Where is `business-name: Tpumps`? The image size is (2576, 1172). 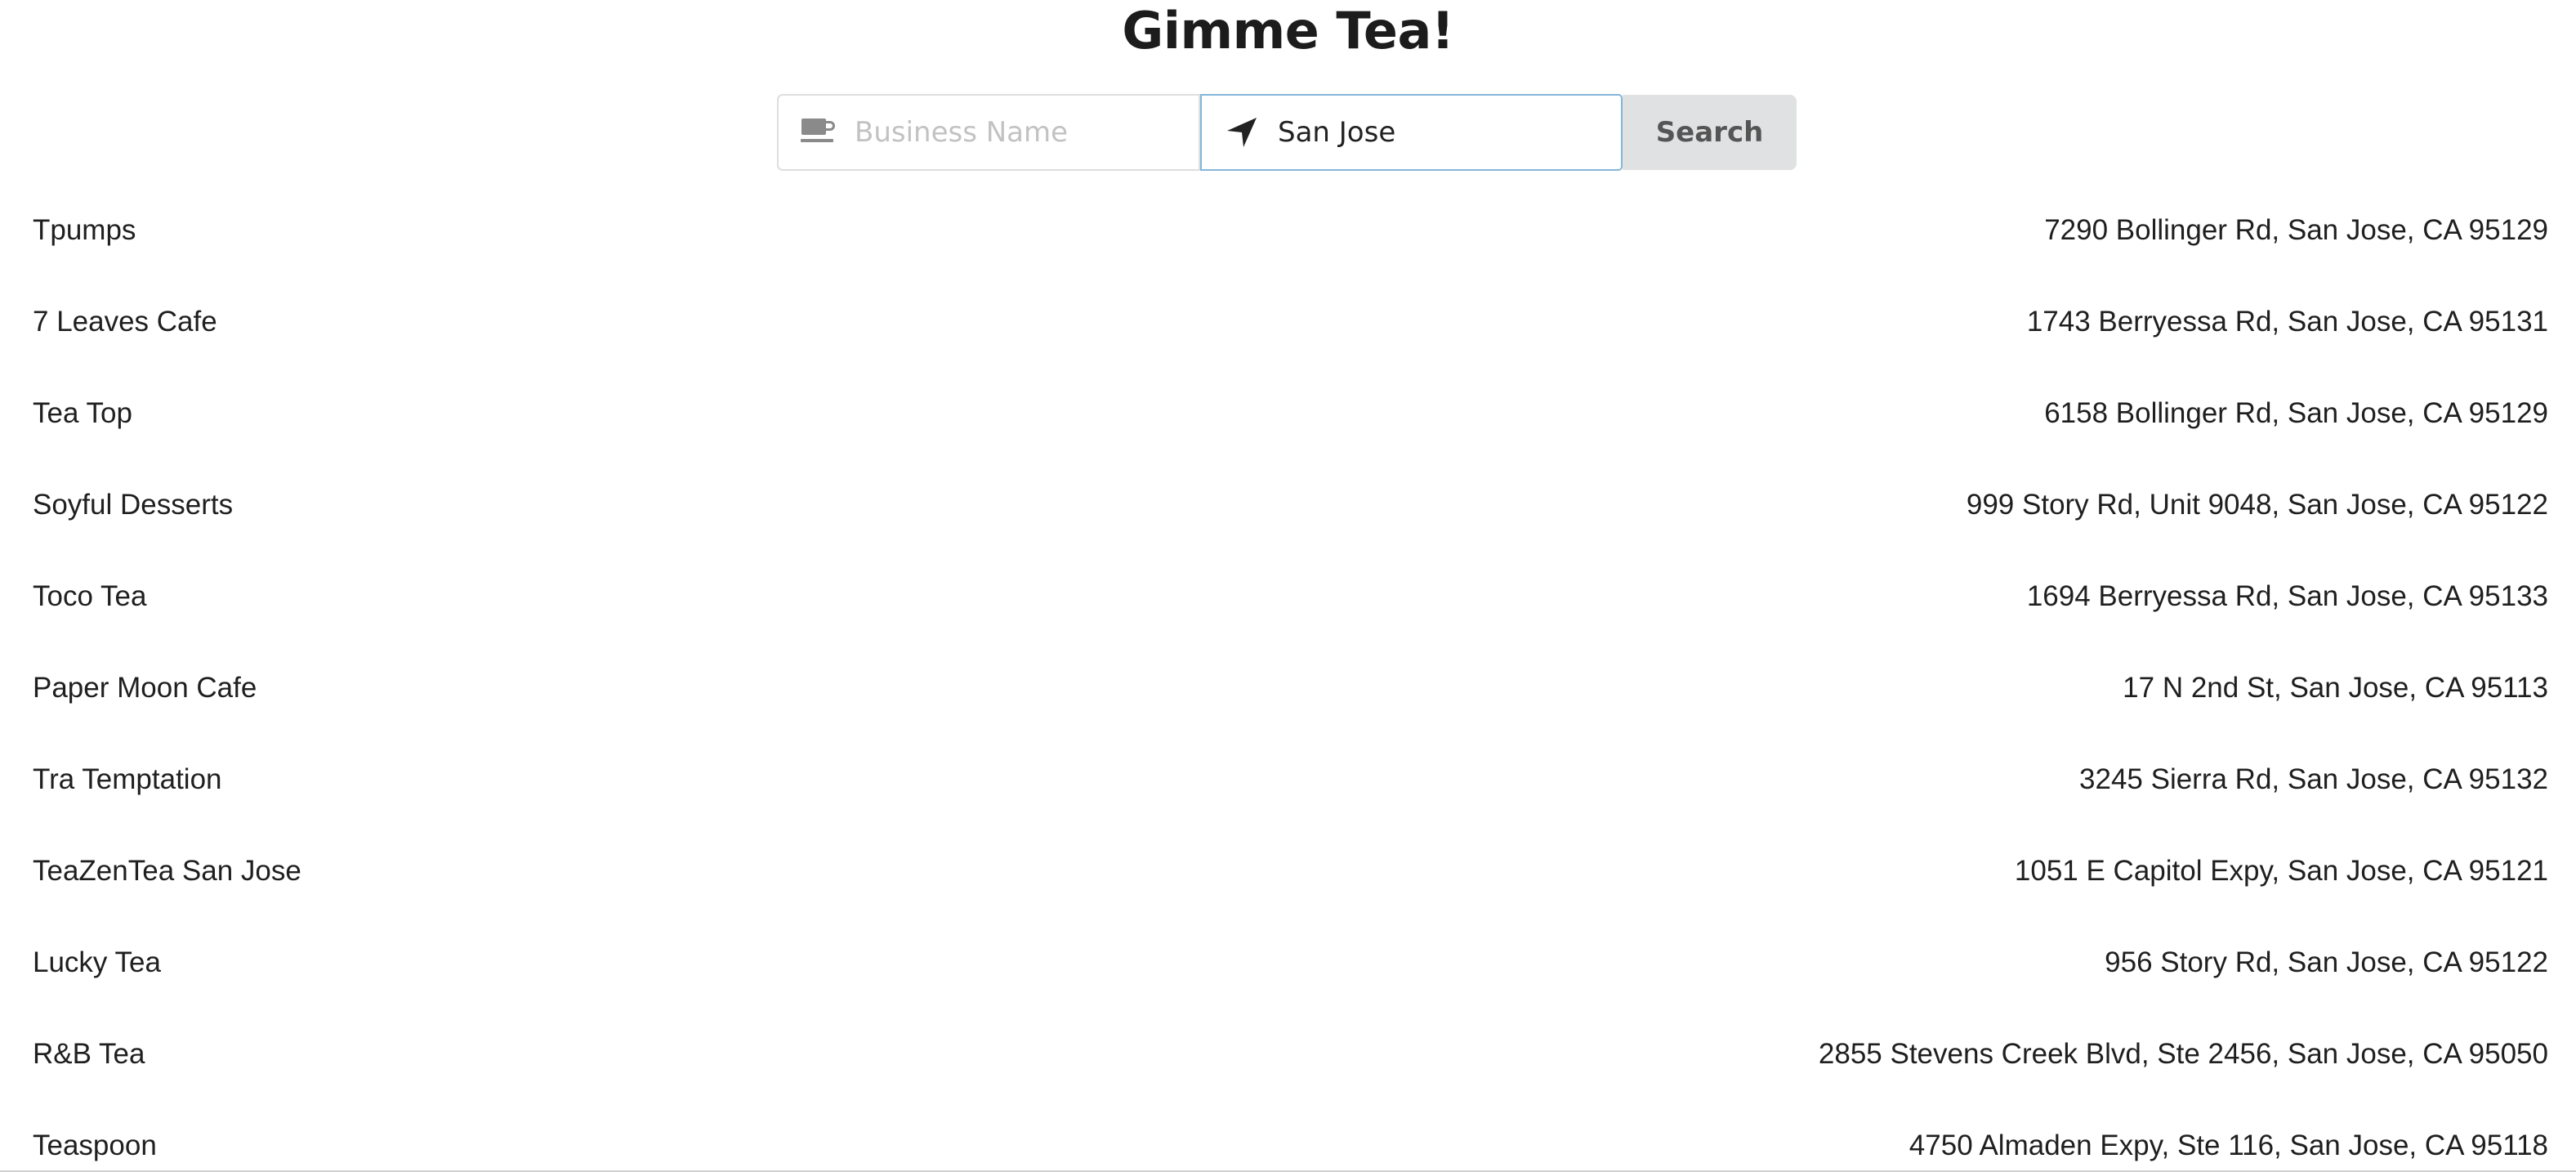
business-name: Tpumps is located at coordinates (85, 230).